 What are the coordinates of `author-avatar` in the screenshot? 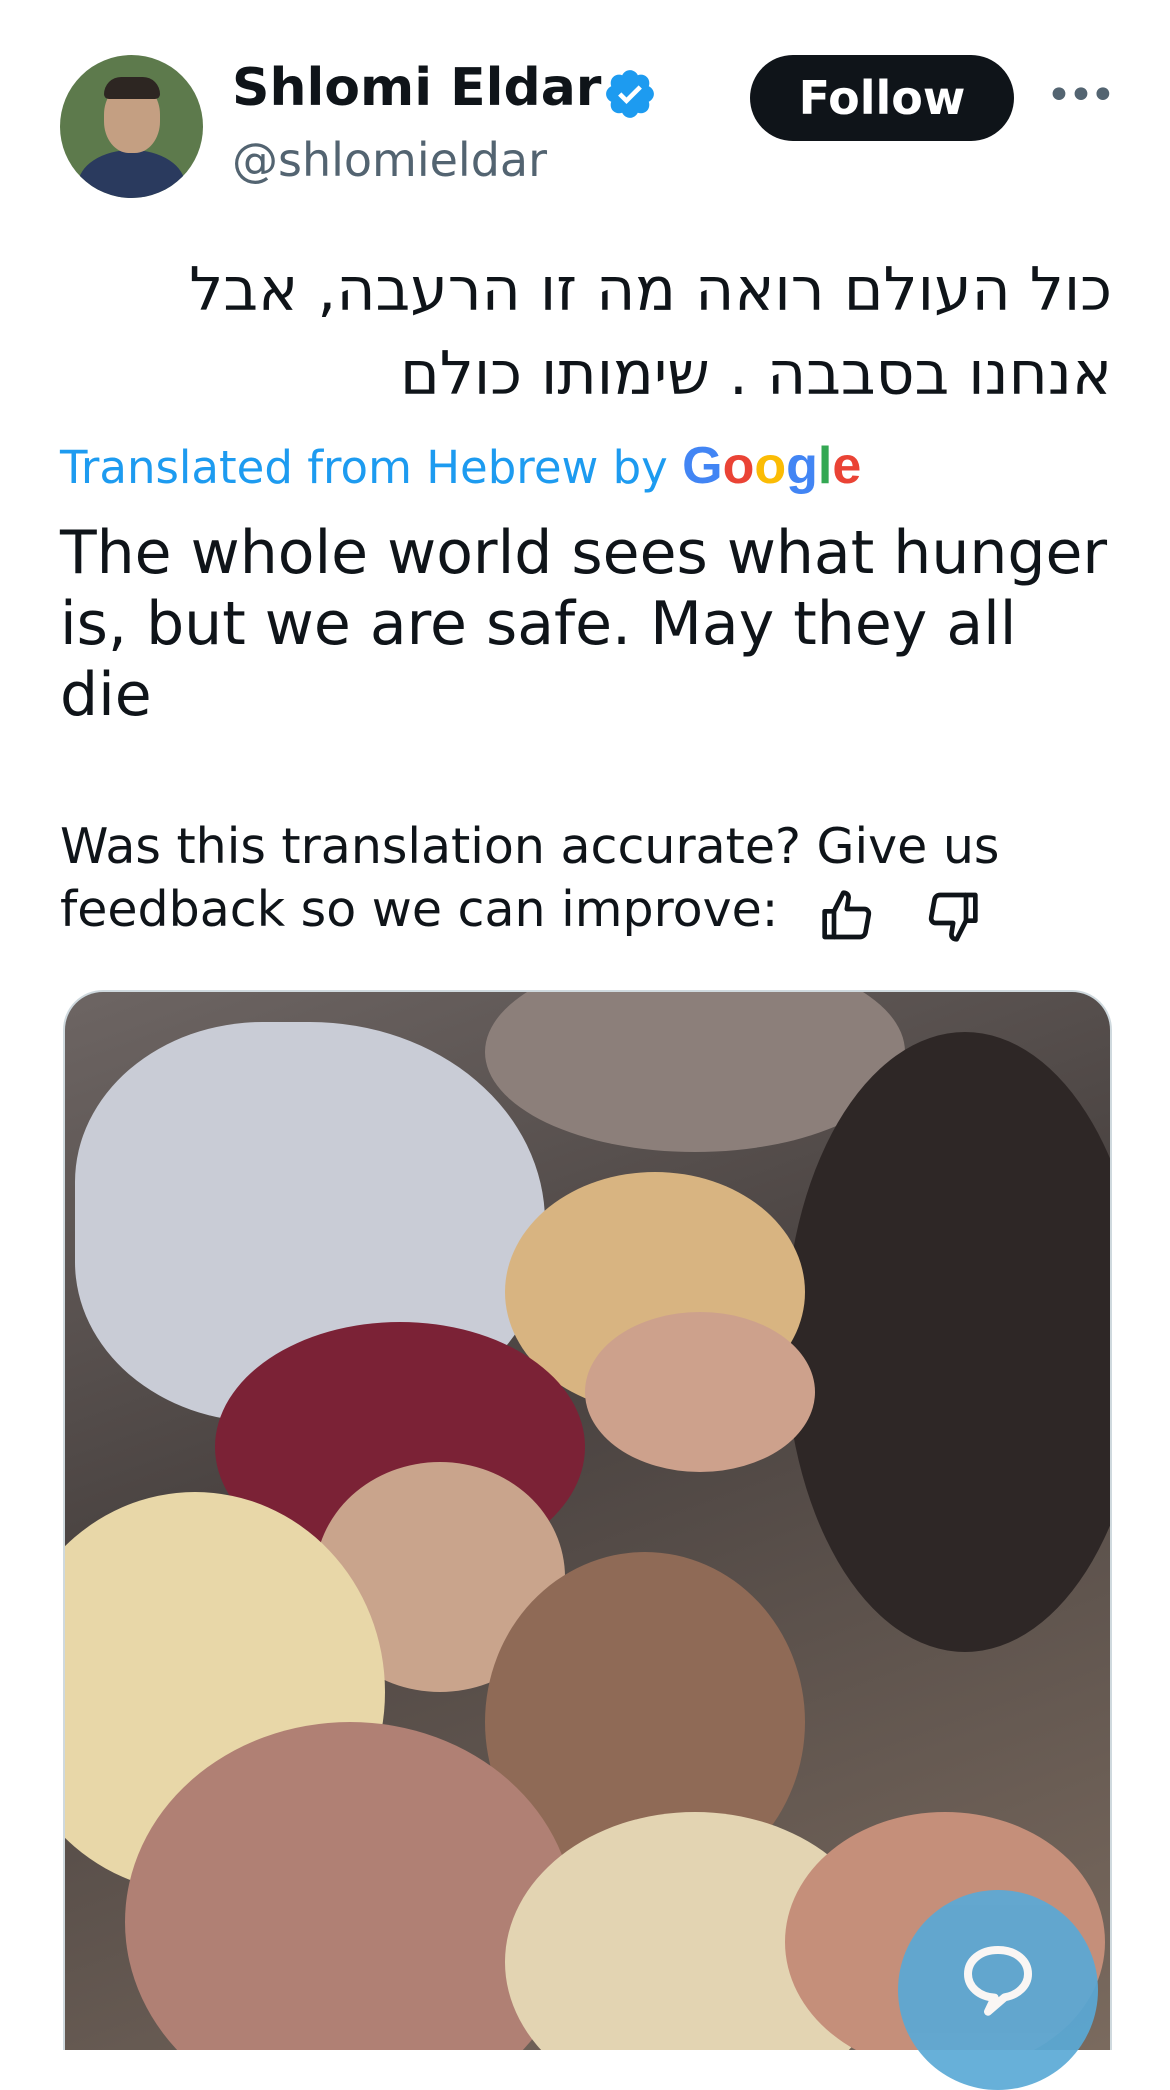 It's located at (131, 126).